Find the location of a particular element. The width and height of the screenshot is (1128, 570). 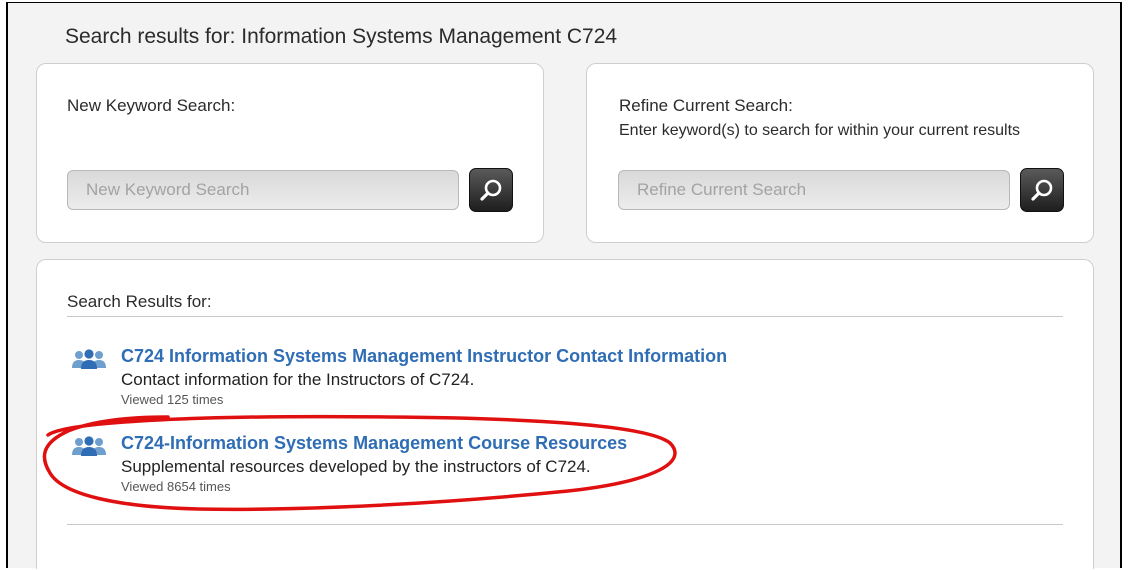

refine-search-heading: Refine Current Search: is located at coordinates (706, 105).